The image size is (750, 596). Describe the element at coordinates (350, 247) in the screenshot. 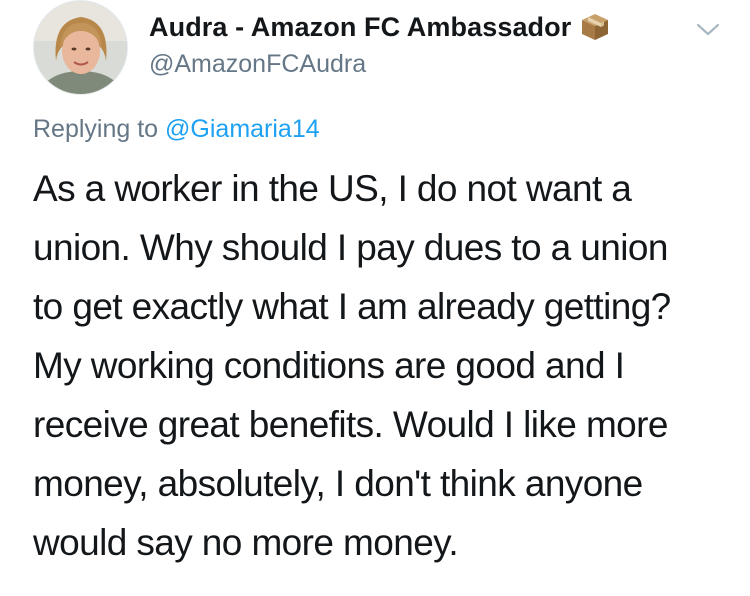

I see `tweet-text-line: union. Why should I pay dues to a union` at that location.